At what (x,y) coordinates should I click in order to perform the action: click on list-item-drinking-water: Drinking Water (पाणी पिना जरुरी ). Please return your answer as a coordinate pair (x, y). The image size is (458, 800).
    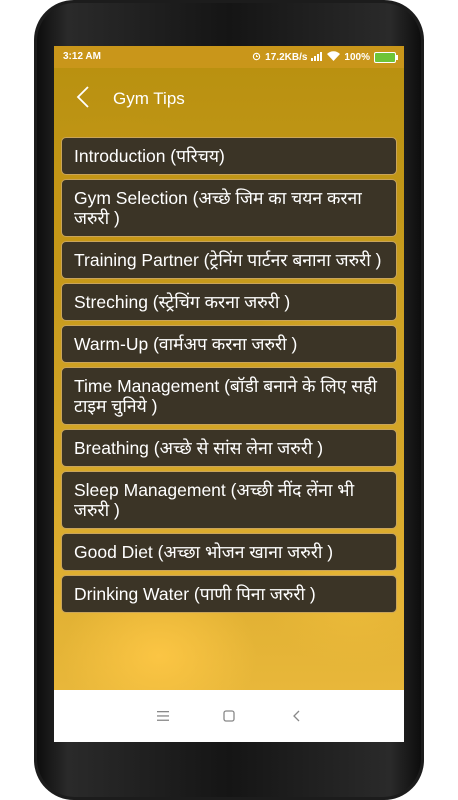
    Looking at the image, I should click on (229, 594).